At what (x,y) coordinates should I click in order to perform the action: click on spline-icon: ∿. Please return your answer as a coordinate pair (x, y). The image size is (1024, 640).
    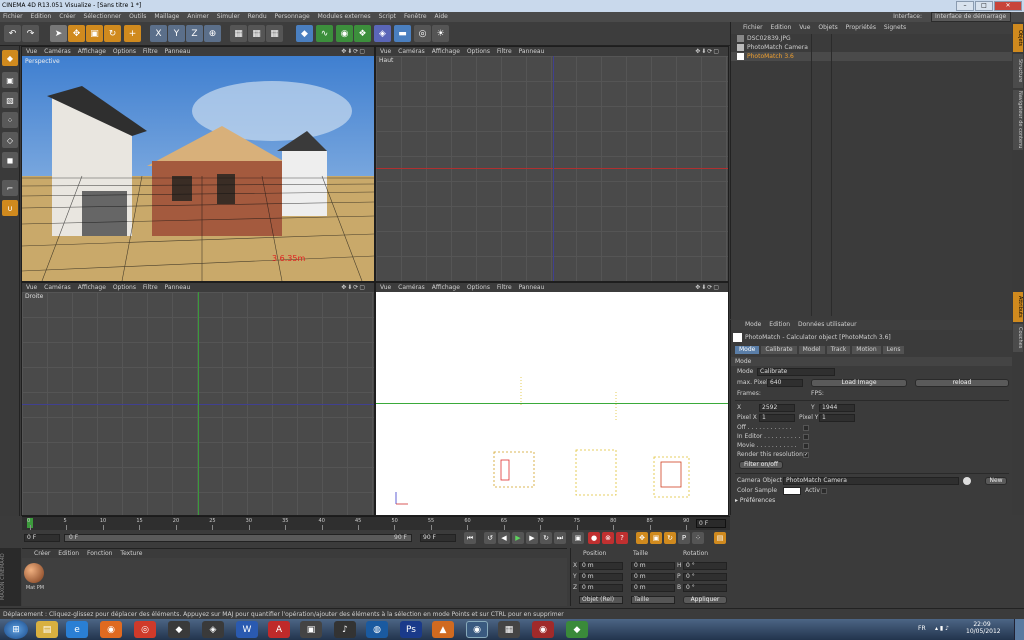
    Looking at the image, I should click on (324, 33).